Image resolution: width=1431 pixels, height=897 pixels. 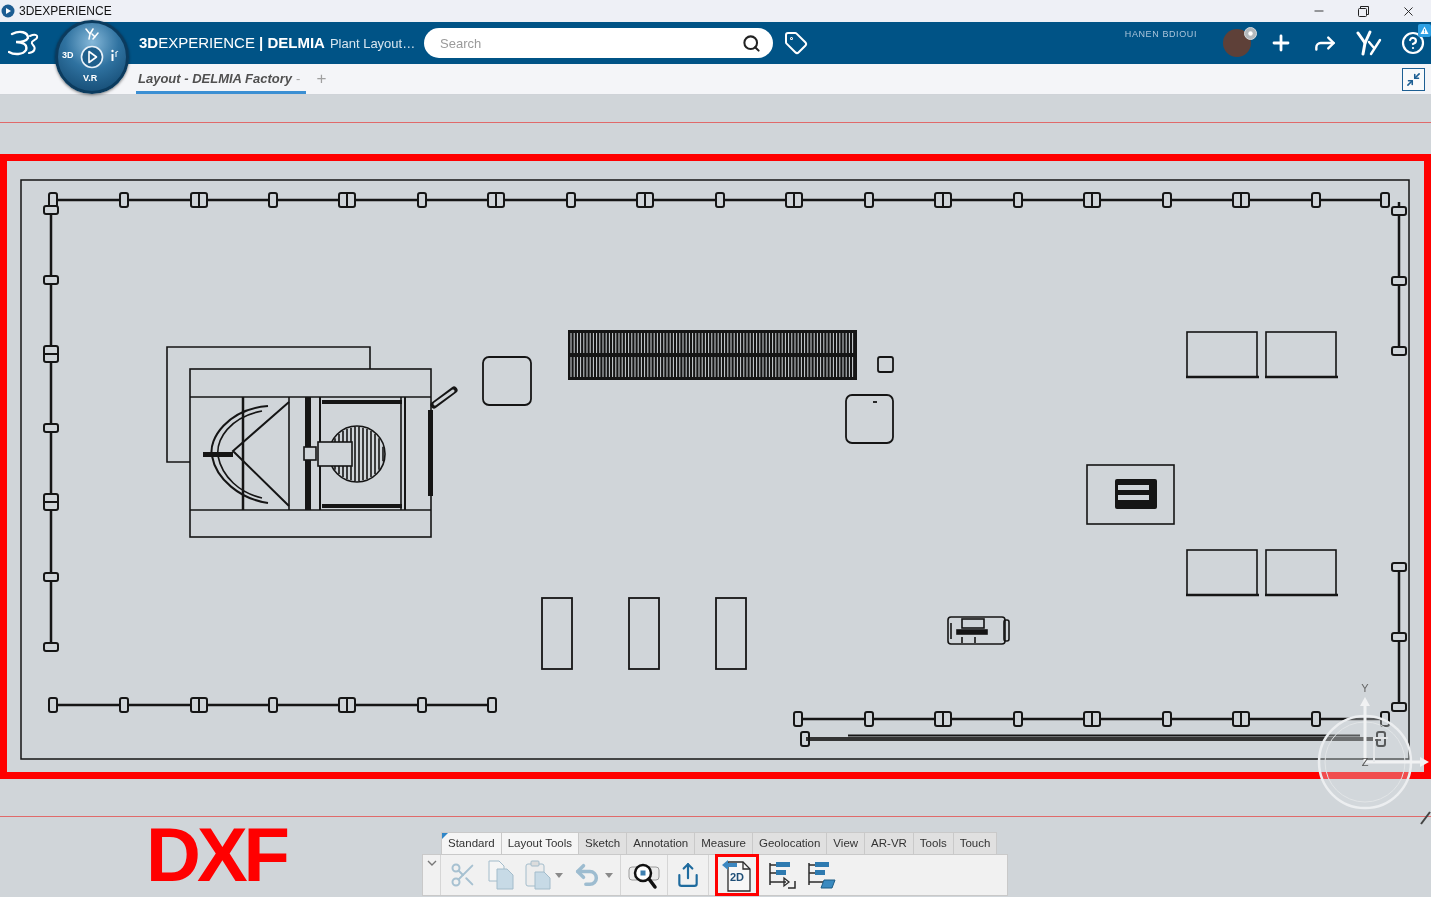 I want to click on status-icon, so click(x=1250, y=33).